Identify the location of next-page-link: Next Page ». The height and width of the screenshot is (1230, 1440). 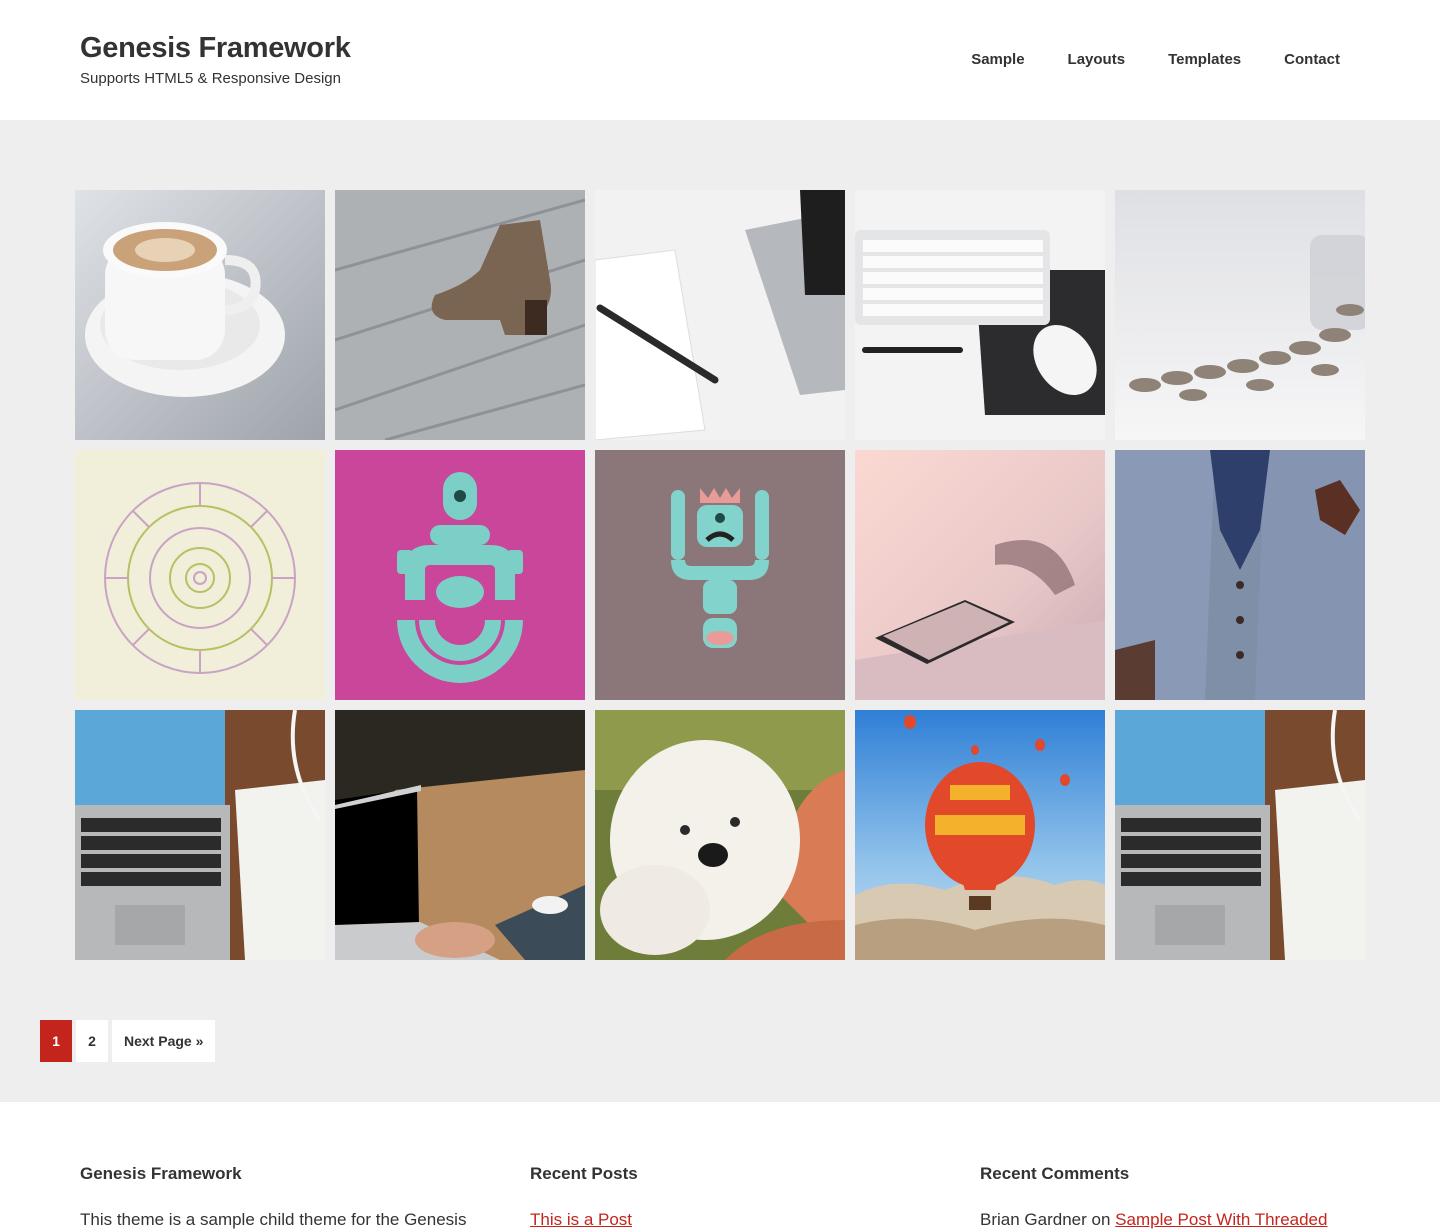
(164, 1041).